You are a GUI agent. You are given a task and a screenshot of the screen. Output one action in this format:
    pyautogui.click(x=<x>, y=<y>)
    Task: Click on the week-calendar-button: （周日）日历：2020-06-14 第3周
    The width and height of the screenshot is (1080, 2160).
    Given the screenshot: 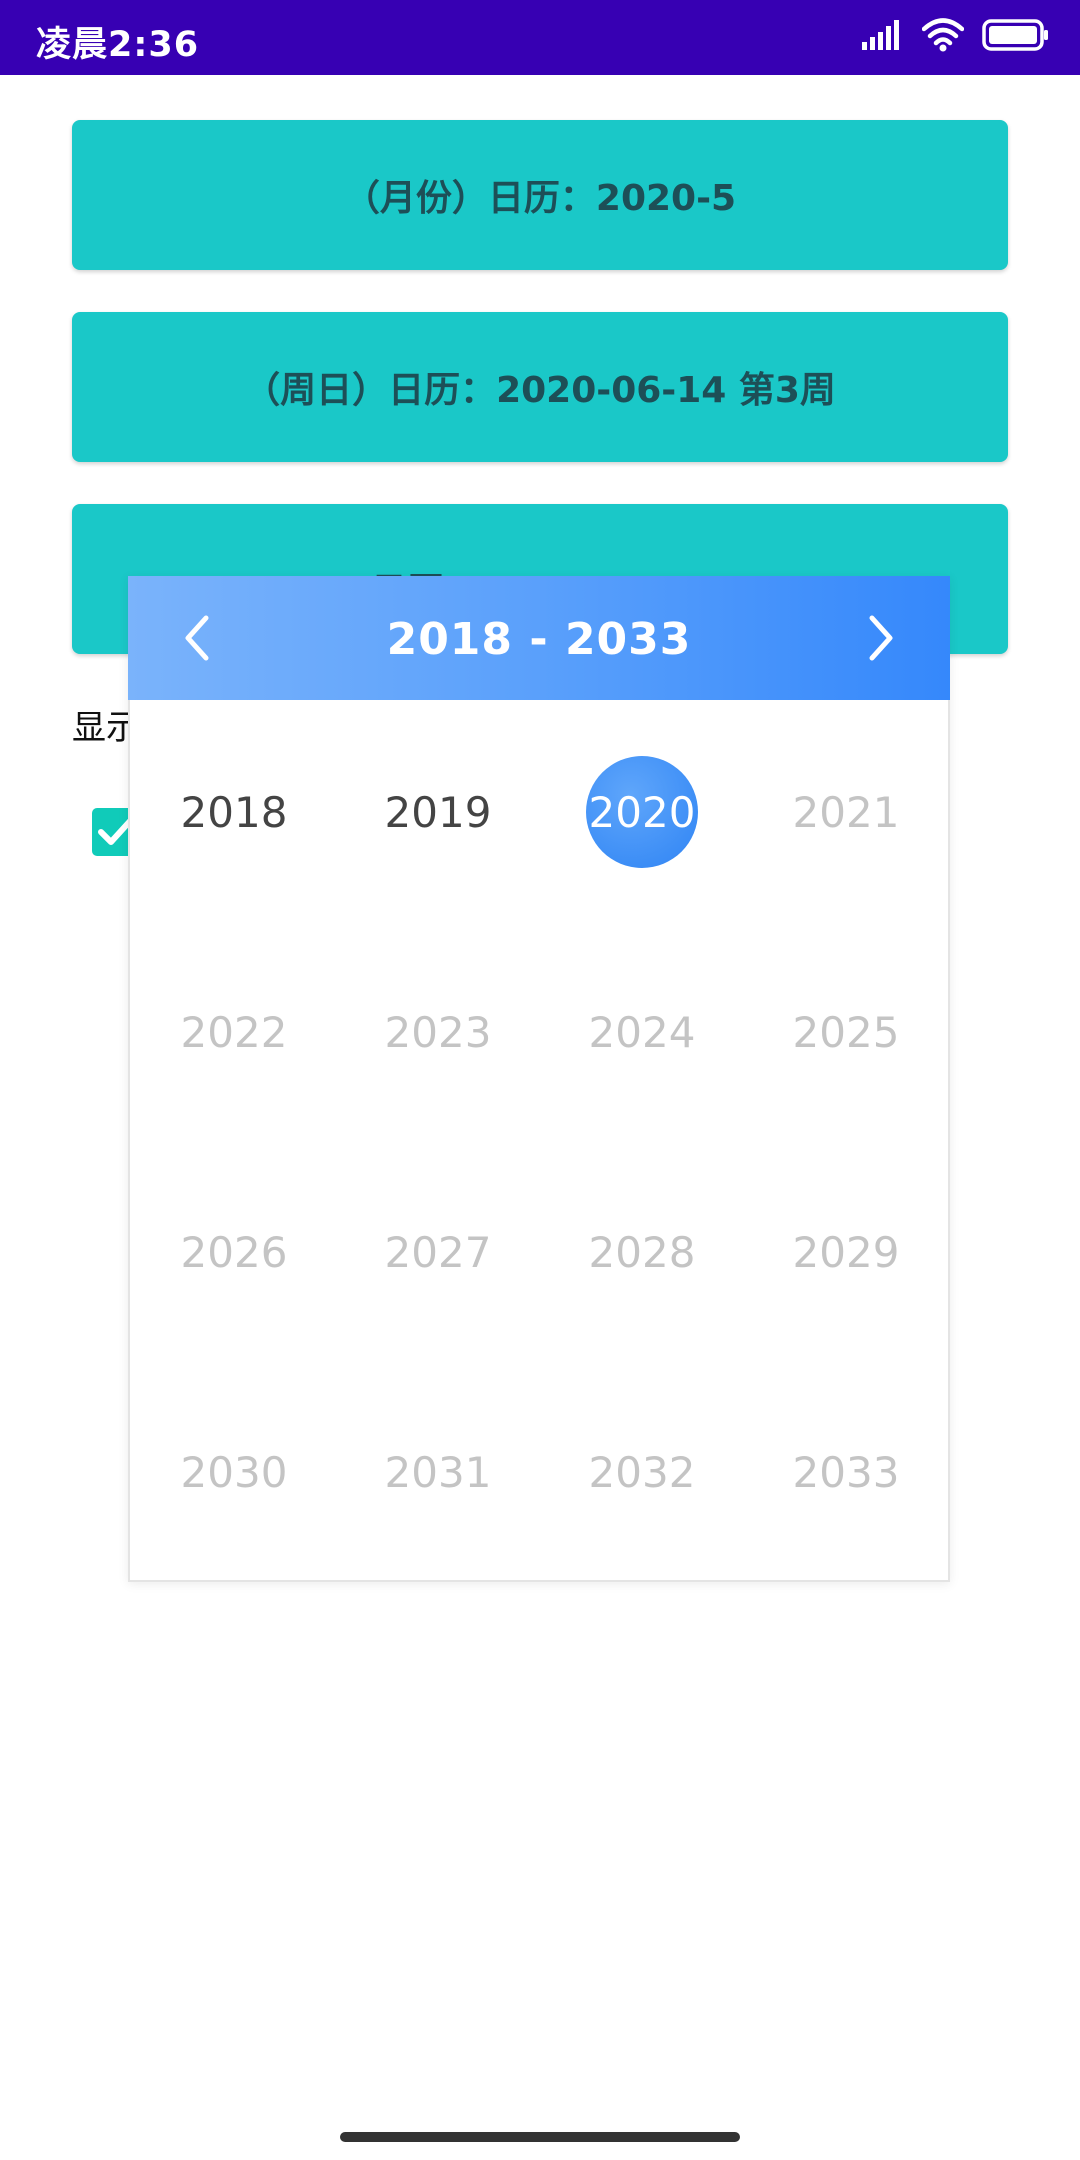 What is the action you would take?
    pyautogui.click(x=540, y=387)
    